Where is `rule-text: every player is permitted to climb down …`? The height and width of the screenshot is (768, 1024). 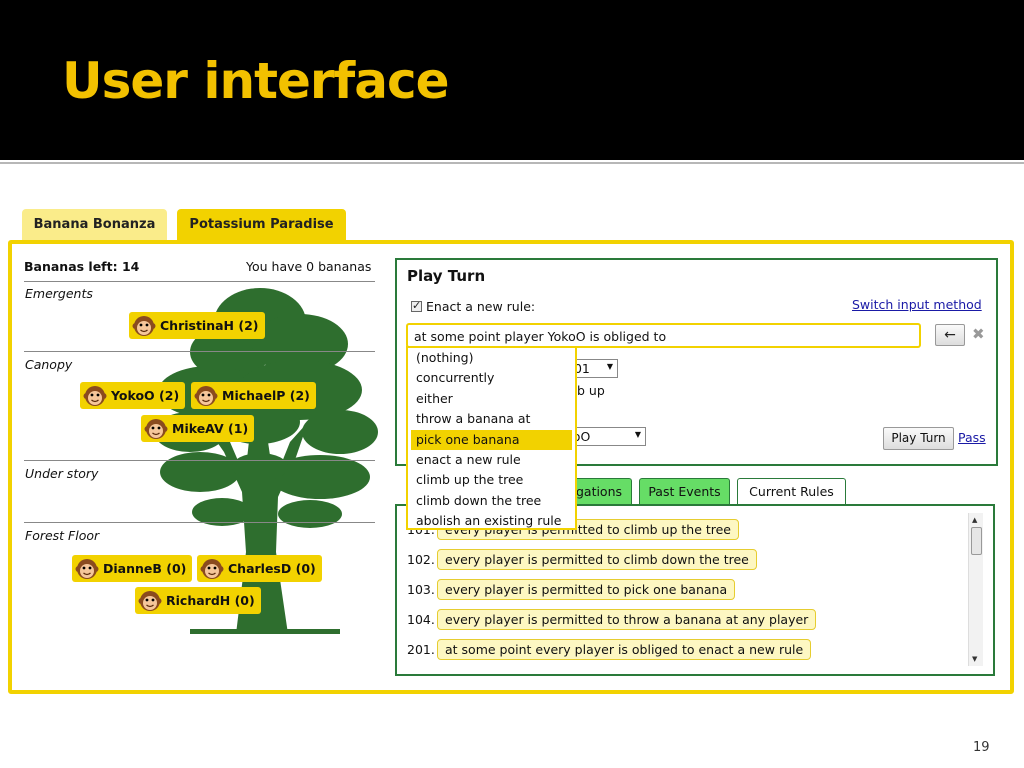 rule-text: every player is permitted to climb down … is located at coordinates (597, 559).